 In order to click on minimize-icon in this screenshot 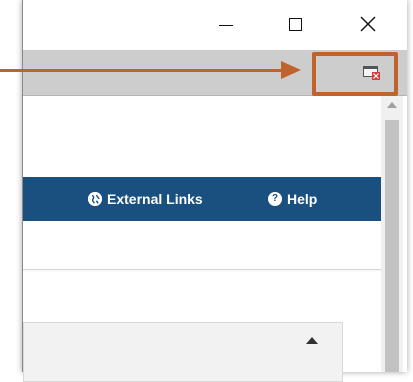, I will do `click(226, 25)`.